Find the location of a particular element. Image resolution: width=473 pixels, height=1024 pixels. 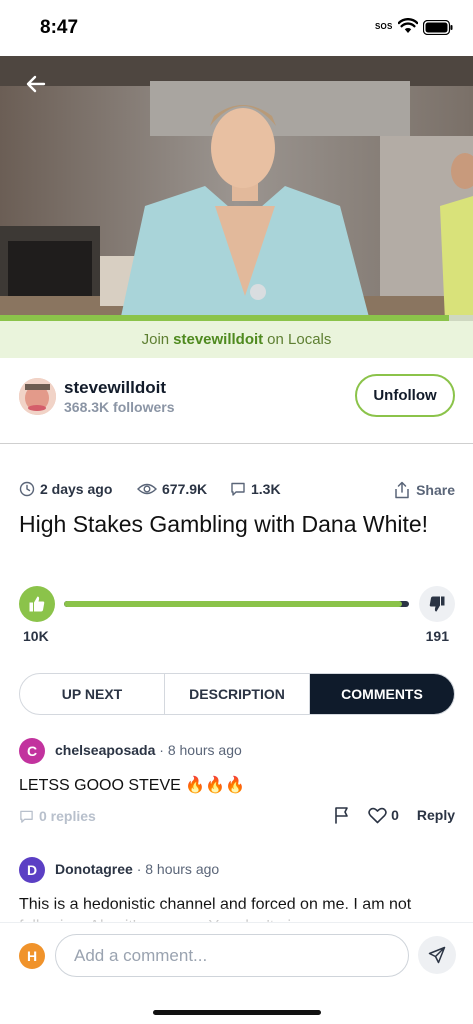

commenter-avatar: C is located at coordinates (32, 751).